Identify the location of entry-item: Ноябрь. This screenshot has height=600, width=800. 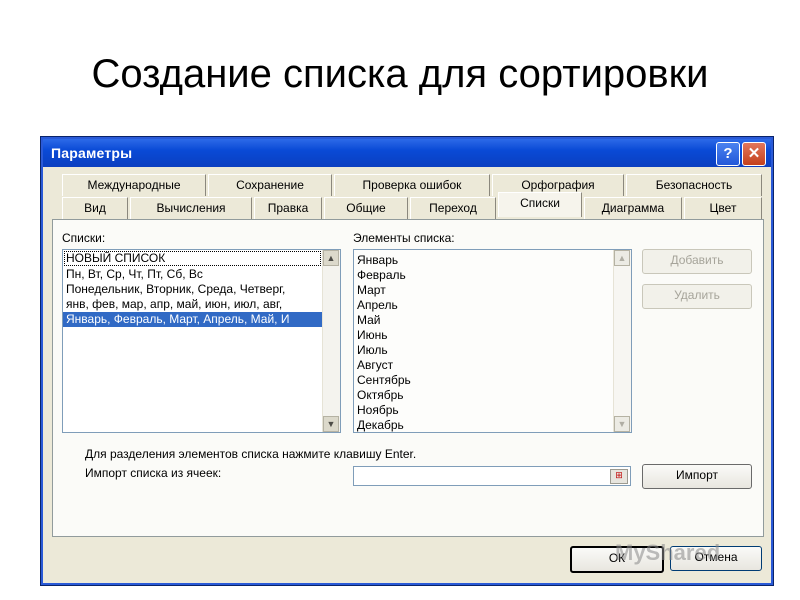
(378, 410).